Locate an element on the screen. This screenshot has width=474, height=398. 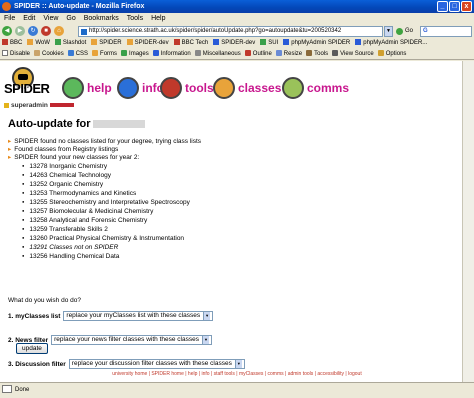
back-icon: ◀ is located at coordinates (7, 31).